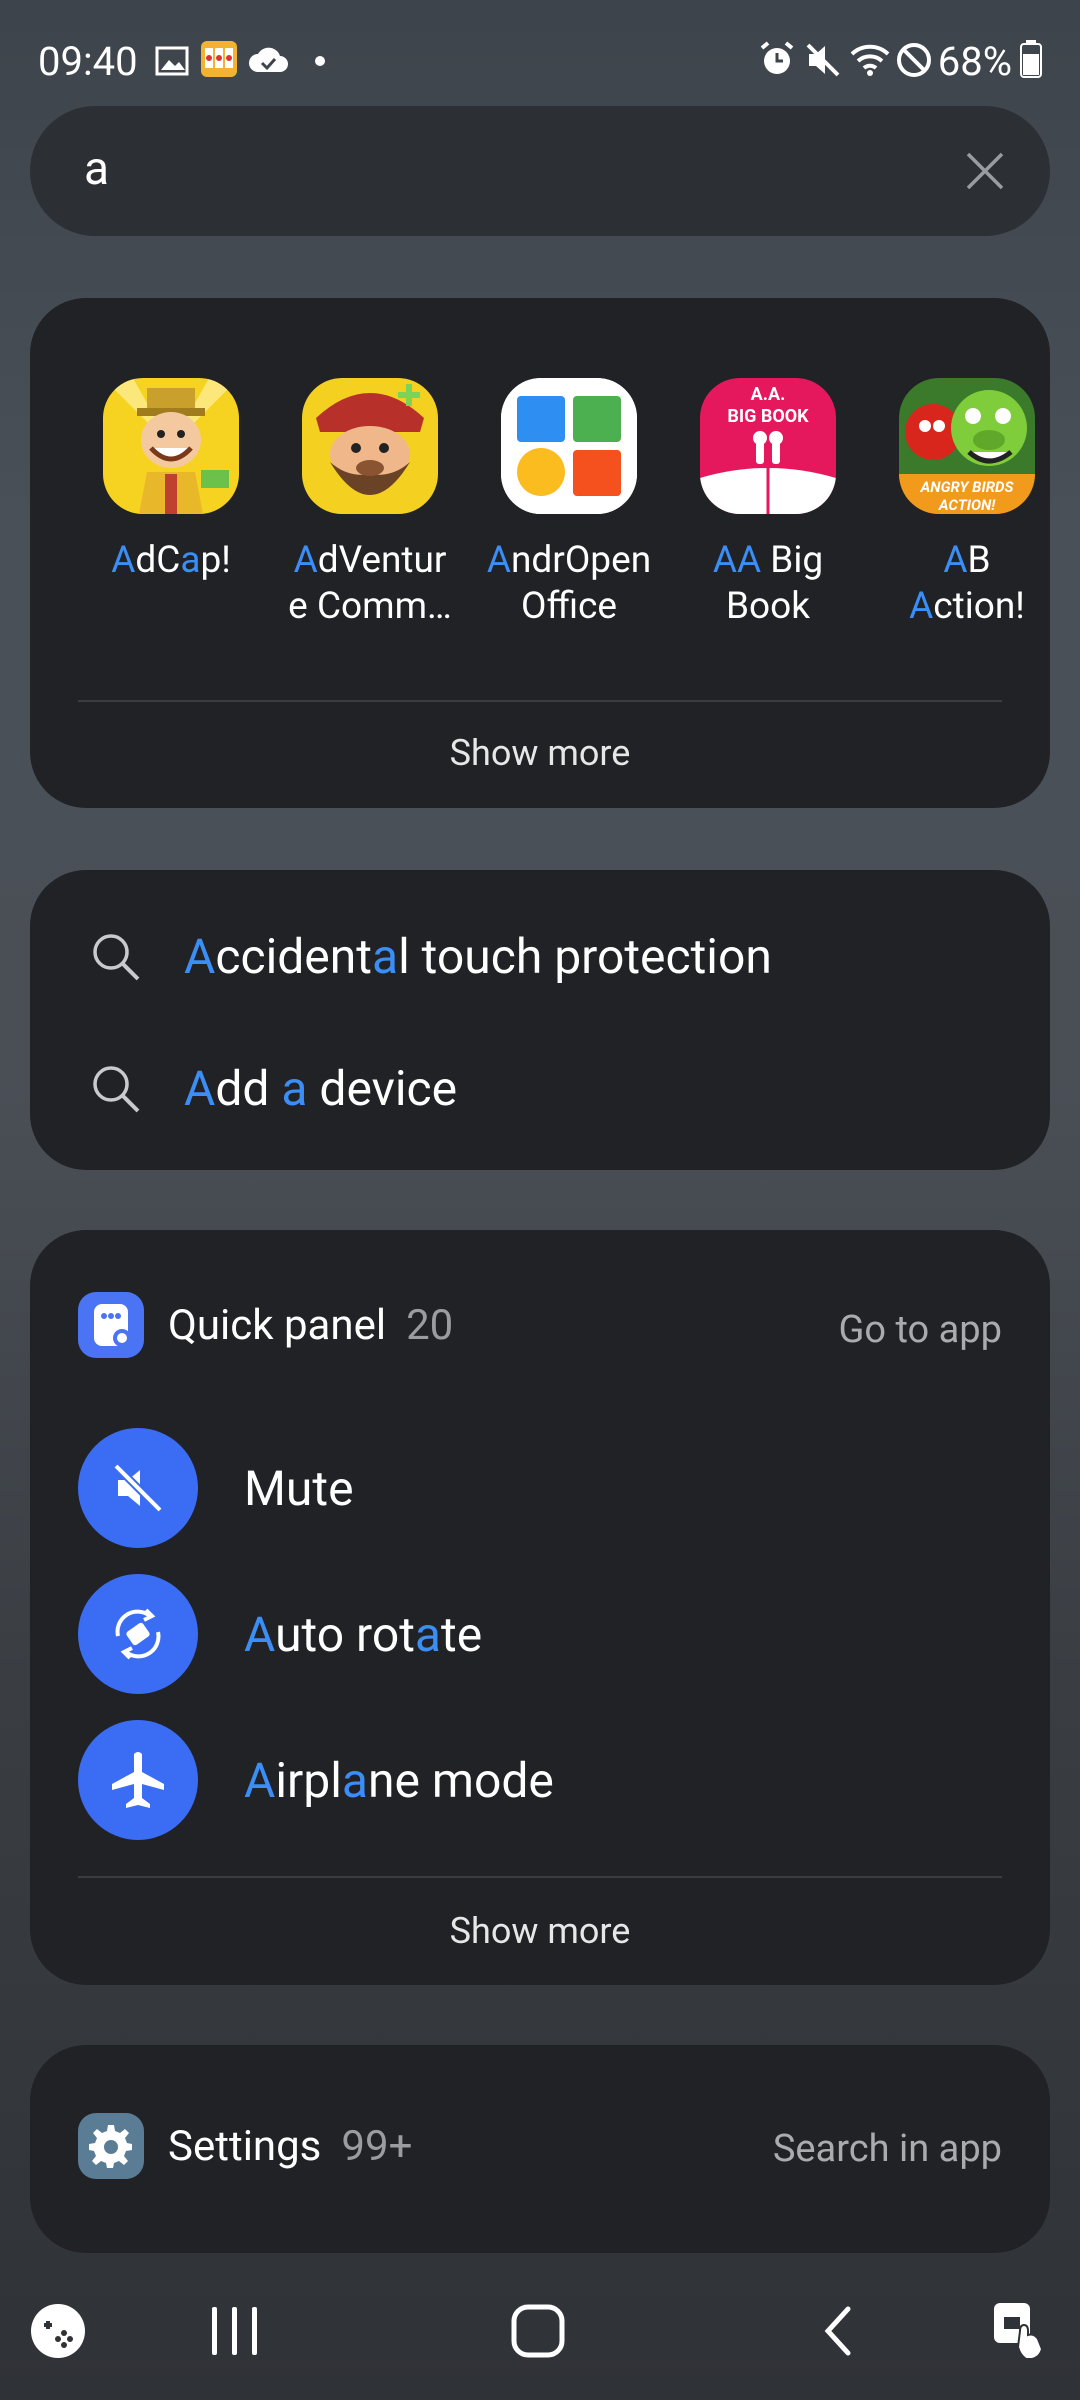  What do you see at coordinates (585, 956) in the screenshot?
I see `suggestion-text: l touch protection` at bounding box center [585, 956].